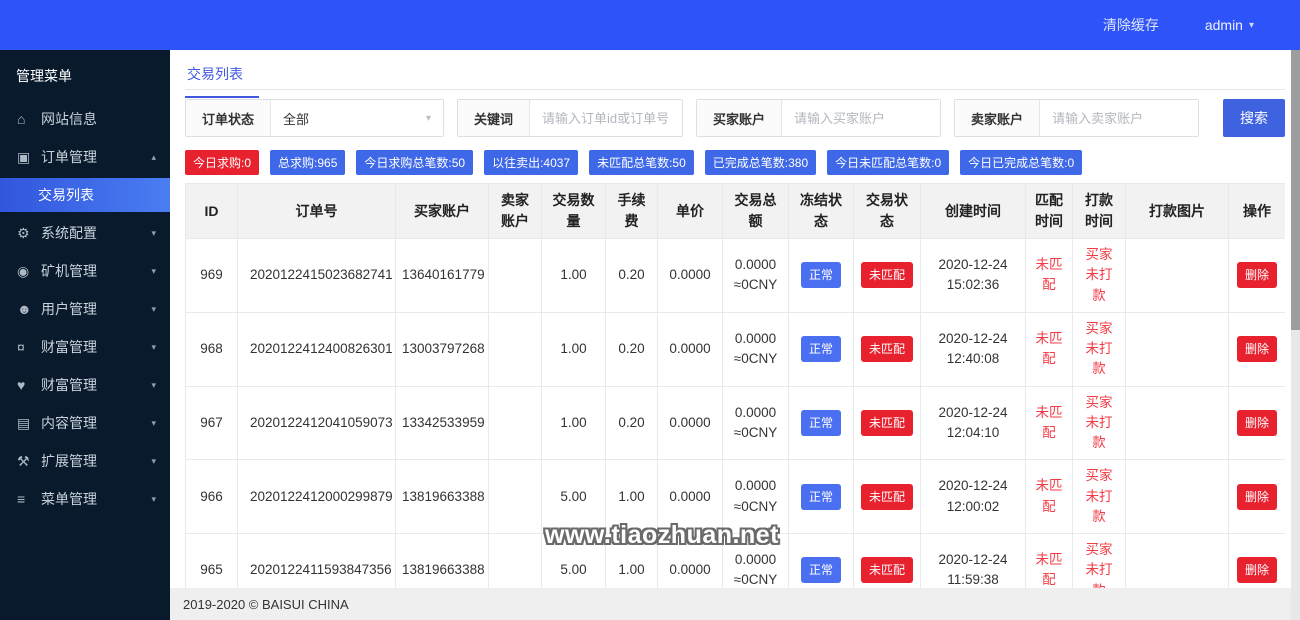 This screenshot has height=620, width=1300. I want to click on column-header: 匹配时间, so click(1049, 211).